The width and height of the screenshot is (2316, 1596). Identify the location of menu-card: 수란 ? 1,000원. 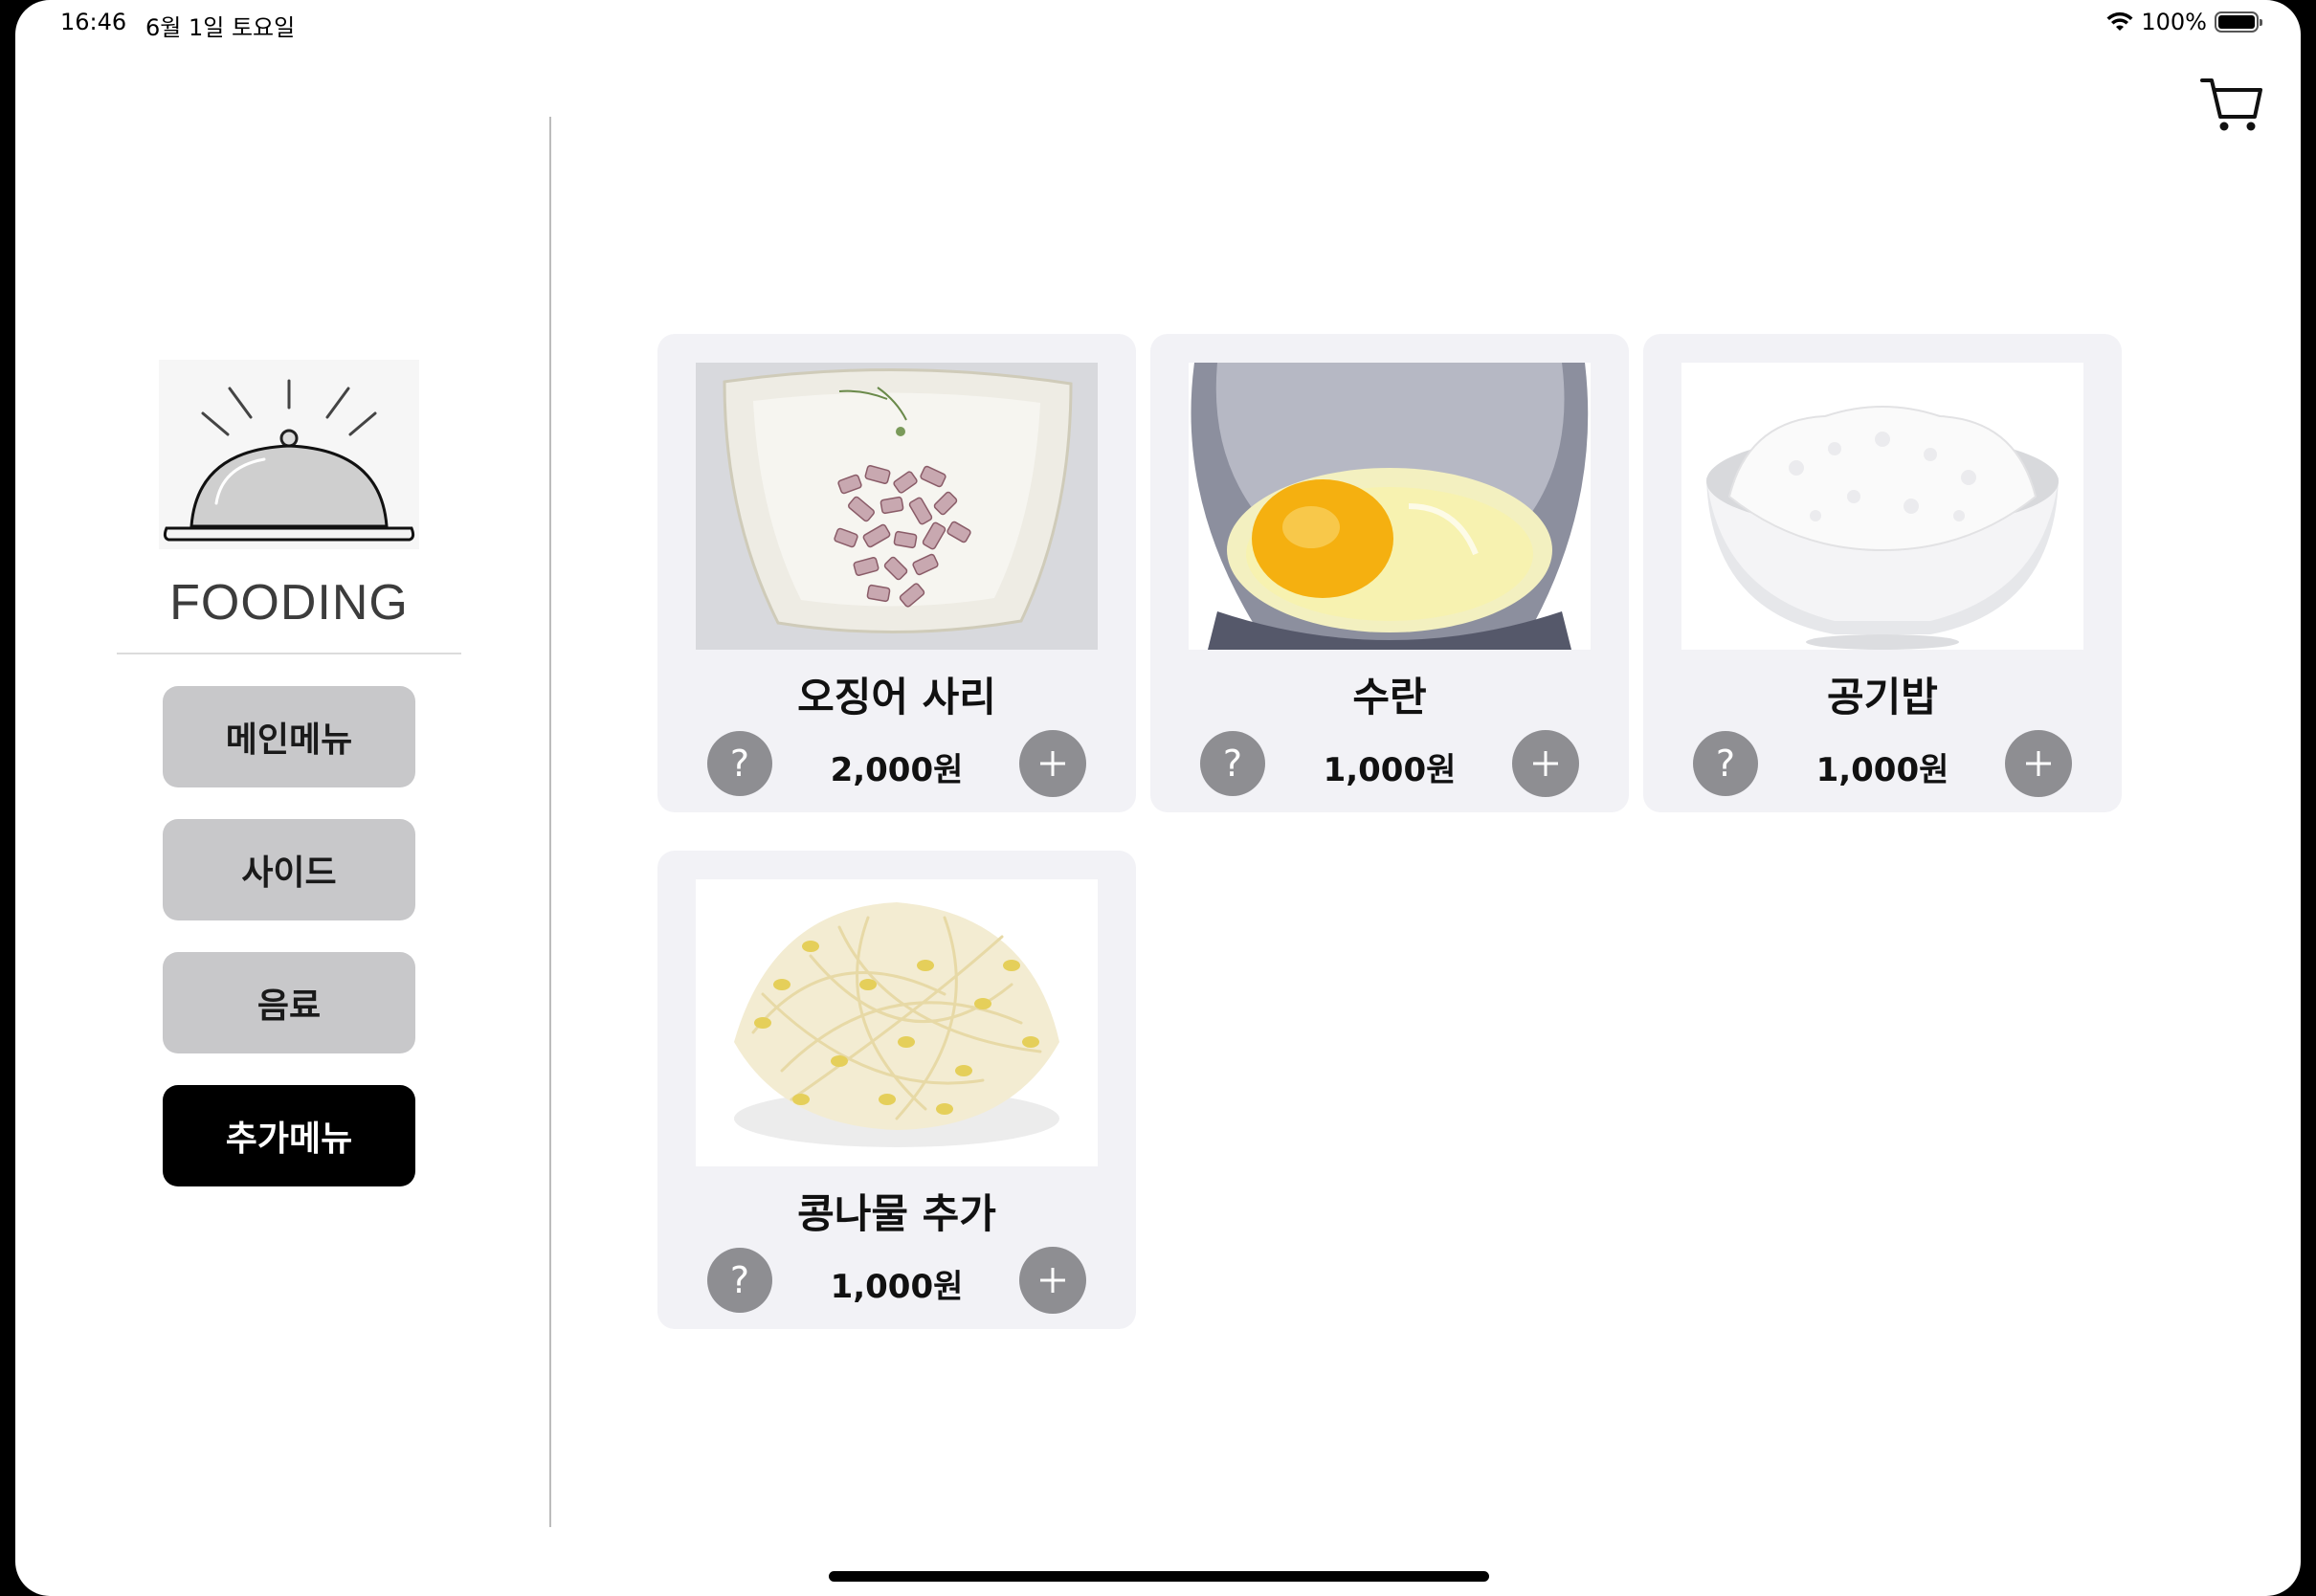
(1389, 573).